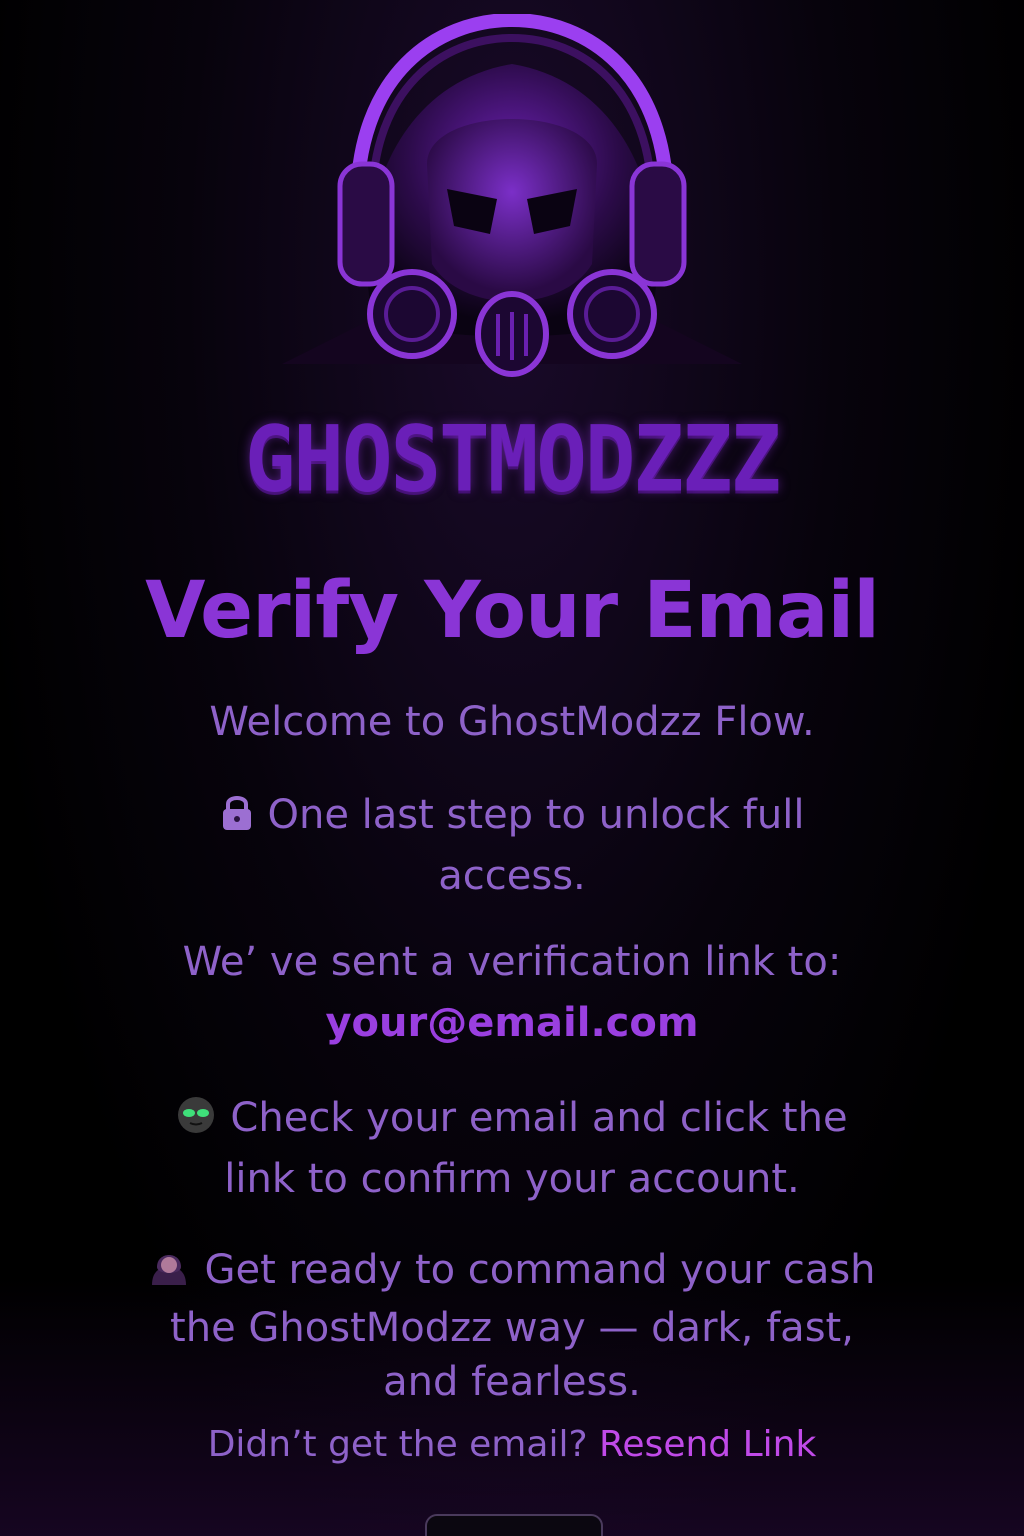 This screenshot has width=1024, height=1536. Describe the element at coordinates (512, 722) in the screenshot. I see `welcome-text: Welcome to GhostModzz Flow.` at that location.